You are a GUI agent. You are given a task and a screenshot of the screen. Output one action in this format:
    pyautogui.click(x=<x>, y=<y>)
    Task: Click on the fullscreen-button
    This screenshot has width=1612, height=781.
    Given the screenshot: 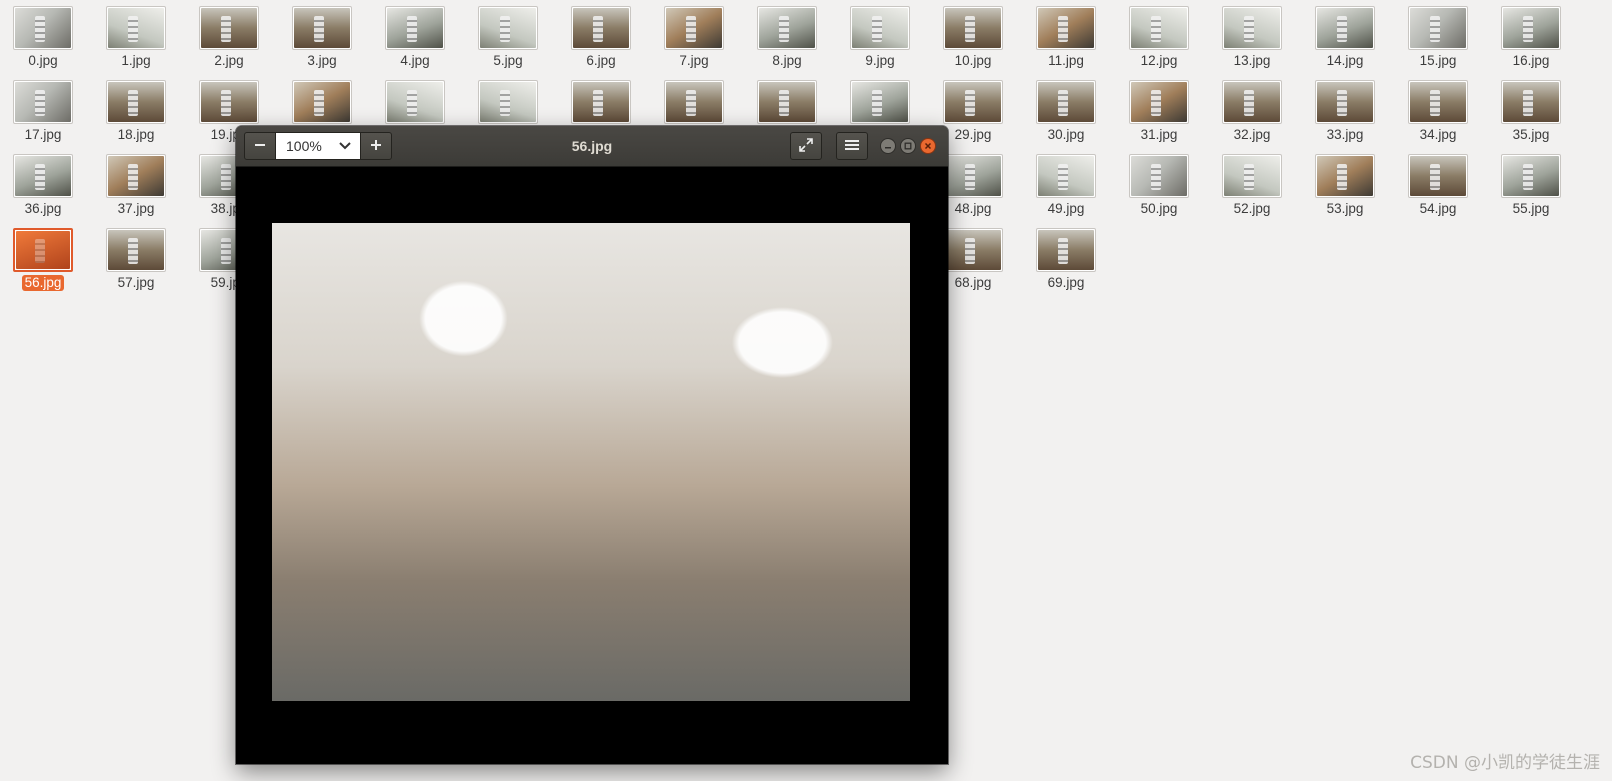 What is the action you would take?
    pyautogui.click(x=806, y=146)
    